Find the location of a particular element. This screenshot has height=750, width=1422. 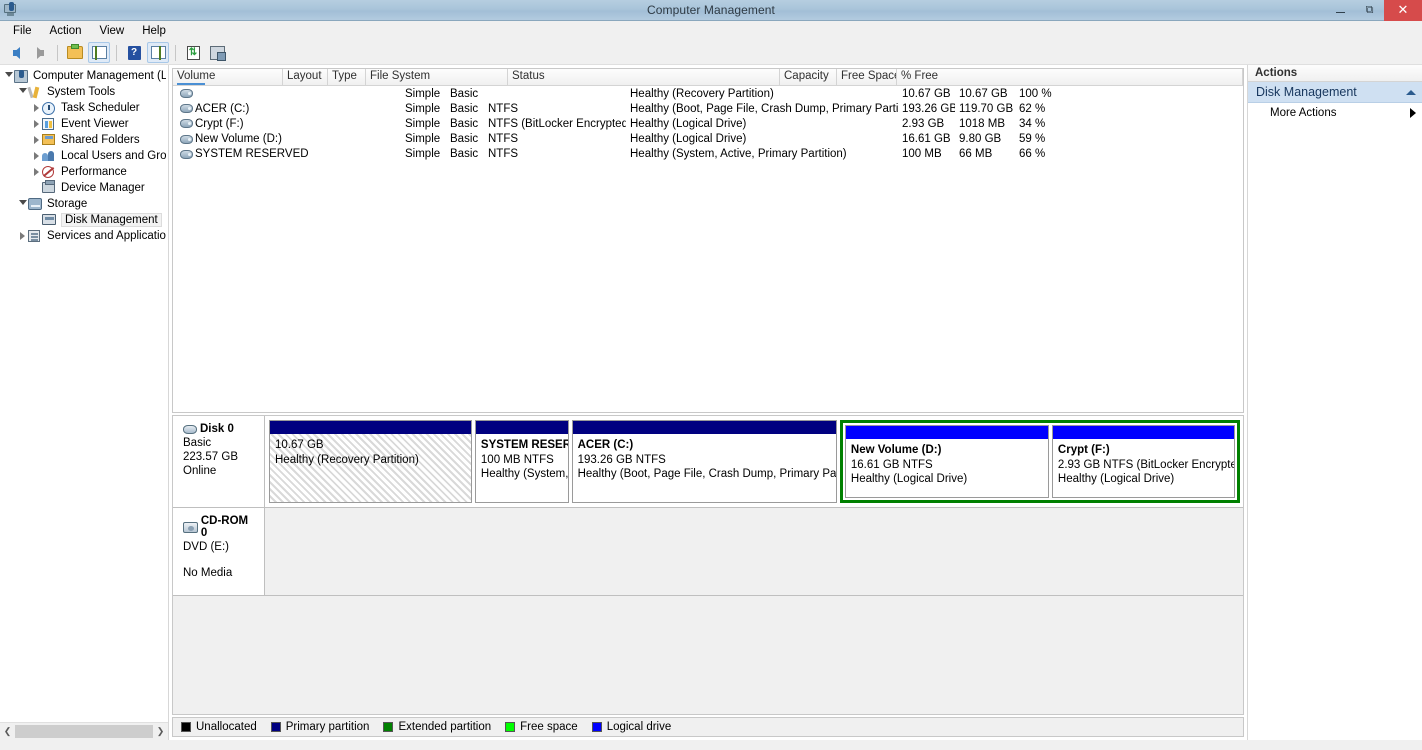

disk-detail-3: Online is located at coordinates (200, 471).